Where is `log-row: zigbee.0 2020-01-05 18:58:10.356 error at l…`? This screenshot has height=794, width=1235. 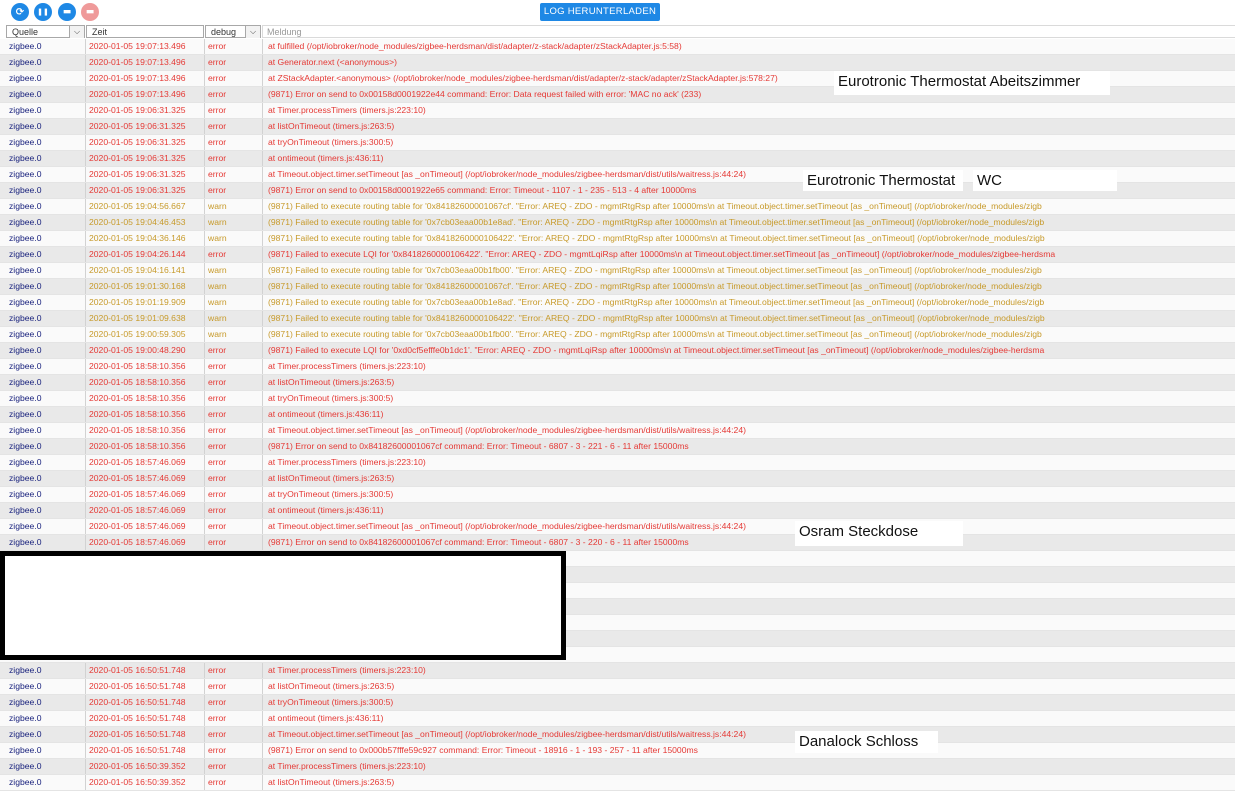
log-row: zigbee.0 2020-01-05 18:58:10.356 error at l… is located at coordinates (617, 383).